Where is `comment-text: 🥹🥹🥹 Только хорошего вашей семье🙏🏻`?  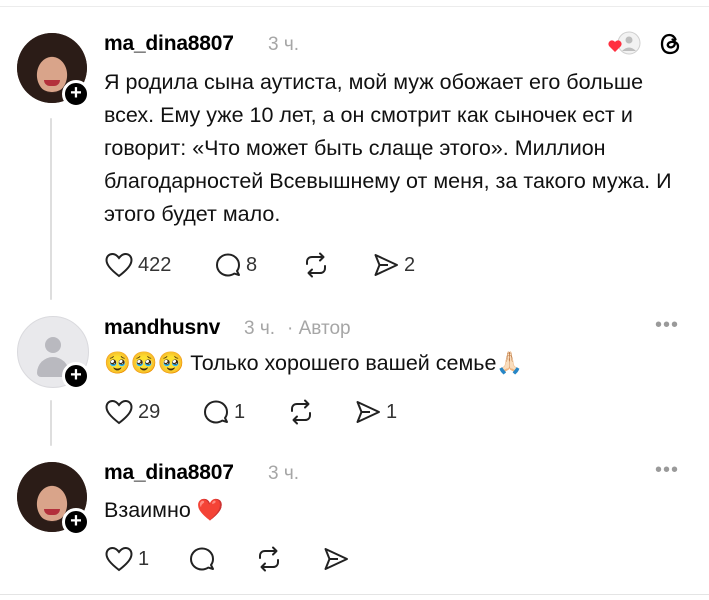
comment-text: 🥹🥹🥹 Только хорошего вашей семье🙏🏻 is located at coordinates (314, 363).